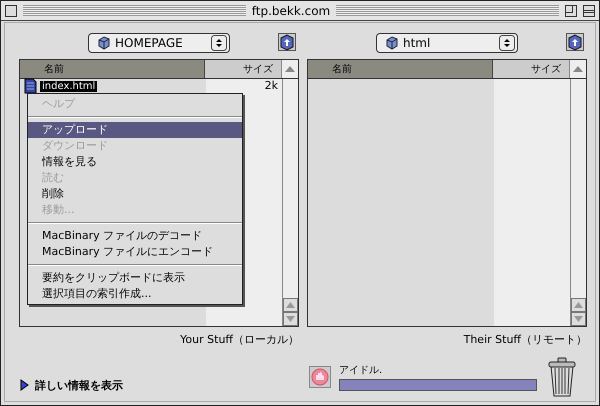 This screenshot has height=406, width=600. Describe the element at coordinates (571, 10) in the screenshot. I see `zoom-box` at that location.